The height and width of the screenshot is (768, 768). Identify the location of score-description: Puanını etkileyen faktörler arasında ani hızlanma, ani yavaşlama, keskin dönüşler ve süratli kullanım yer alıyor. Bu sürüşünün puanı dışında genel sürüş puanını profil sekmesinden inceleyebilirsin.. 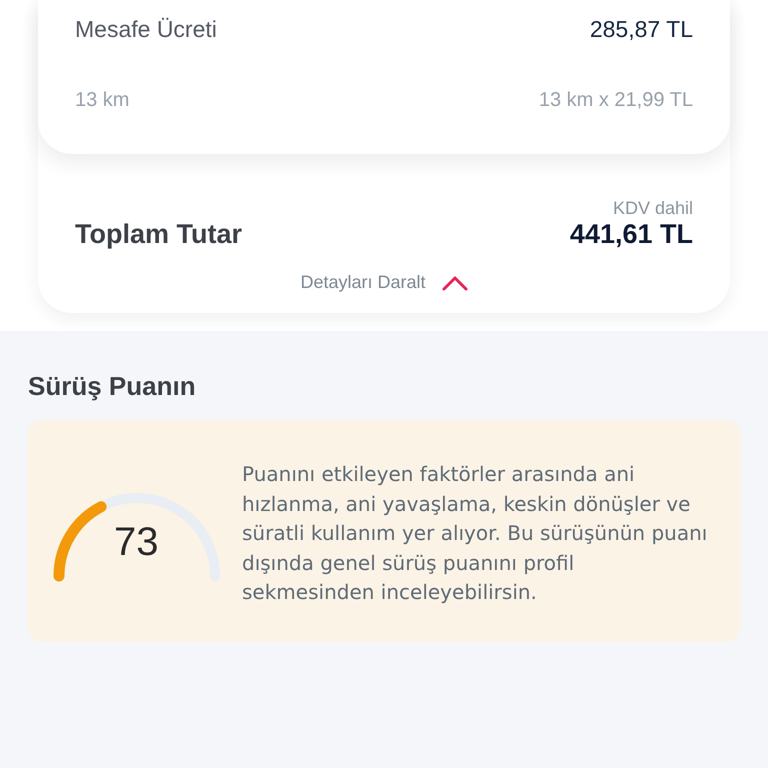
(475, 533).